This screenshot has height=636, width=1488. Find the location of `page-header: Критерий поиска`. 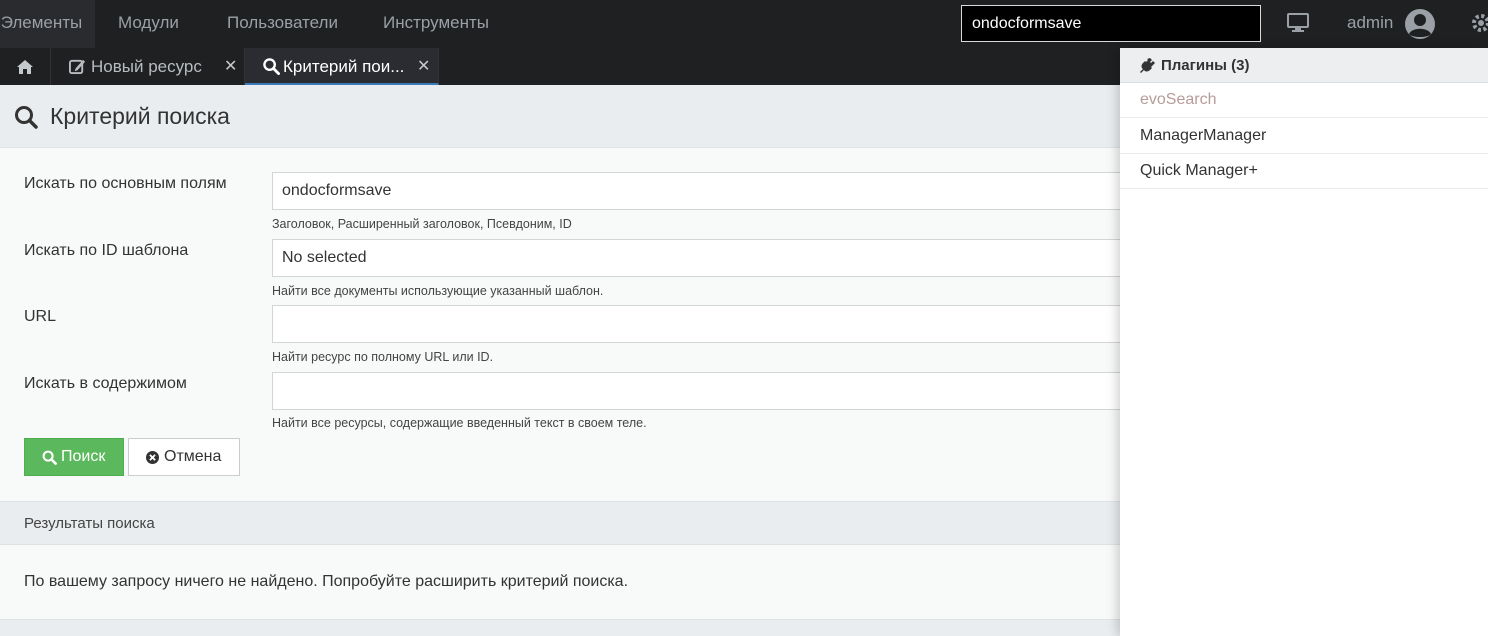

page-header: Критерий поиска is located at coordinates (560, 116).